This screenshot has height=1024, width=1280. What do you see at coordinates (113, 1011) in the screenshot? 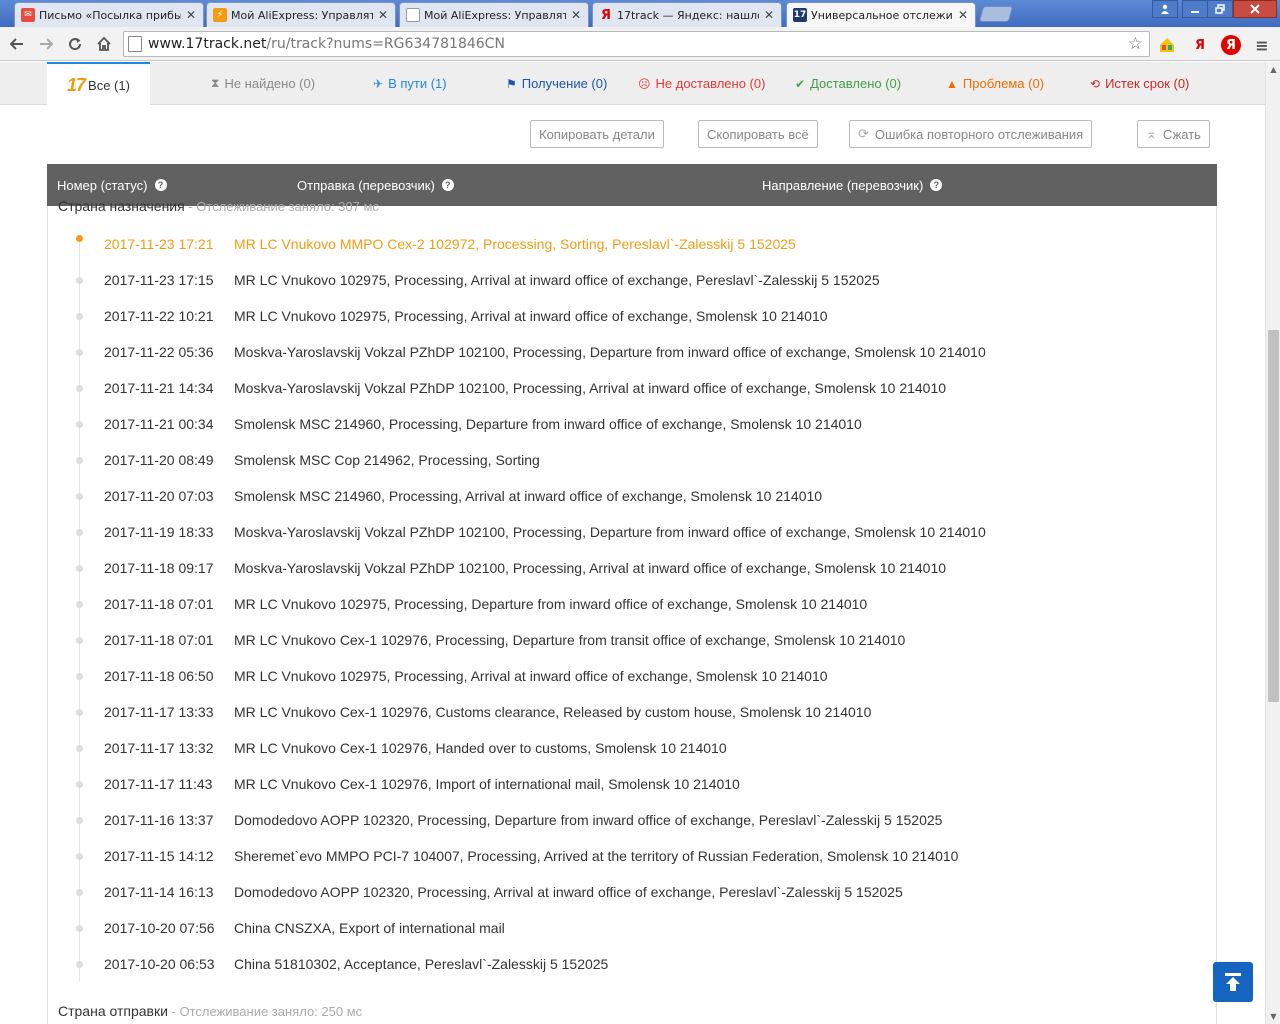
I see `section-title: Страна отправки` at bounding box center [113, 1011].